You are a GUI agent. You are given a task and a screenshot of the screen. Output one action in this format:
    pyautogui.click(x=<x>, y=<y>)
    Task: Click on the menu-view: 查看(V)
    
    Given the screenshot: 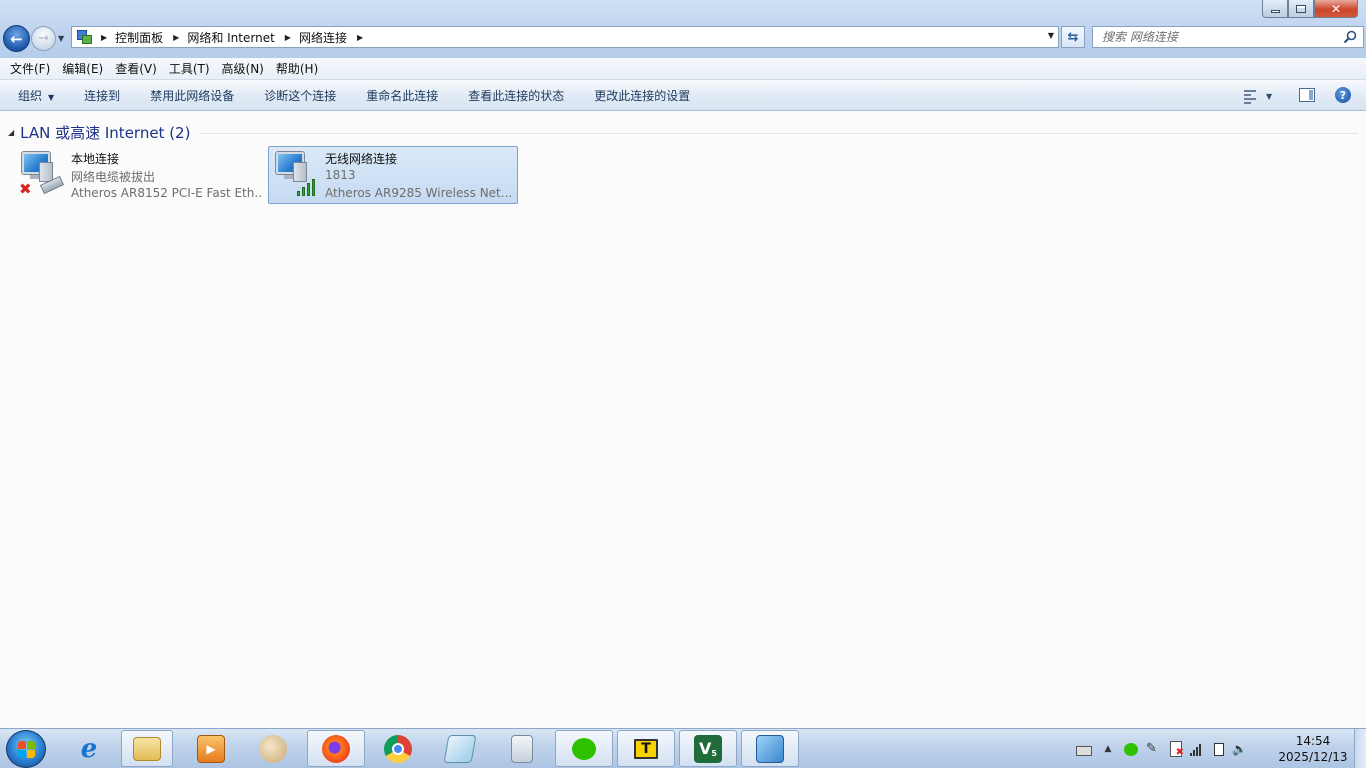 What is the action you would take?
    pyautogui.click(x=136, y=69)
    